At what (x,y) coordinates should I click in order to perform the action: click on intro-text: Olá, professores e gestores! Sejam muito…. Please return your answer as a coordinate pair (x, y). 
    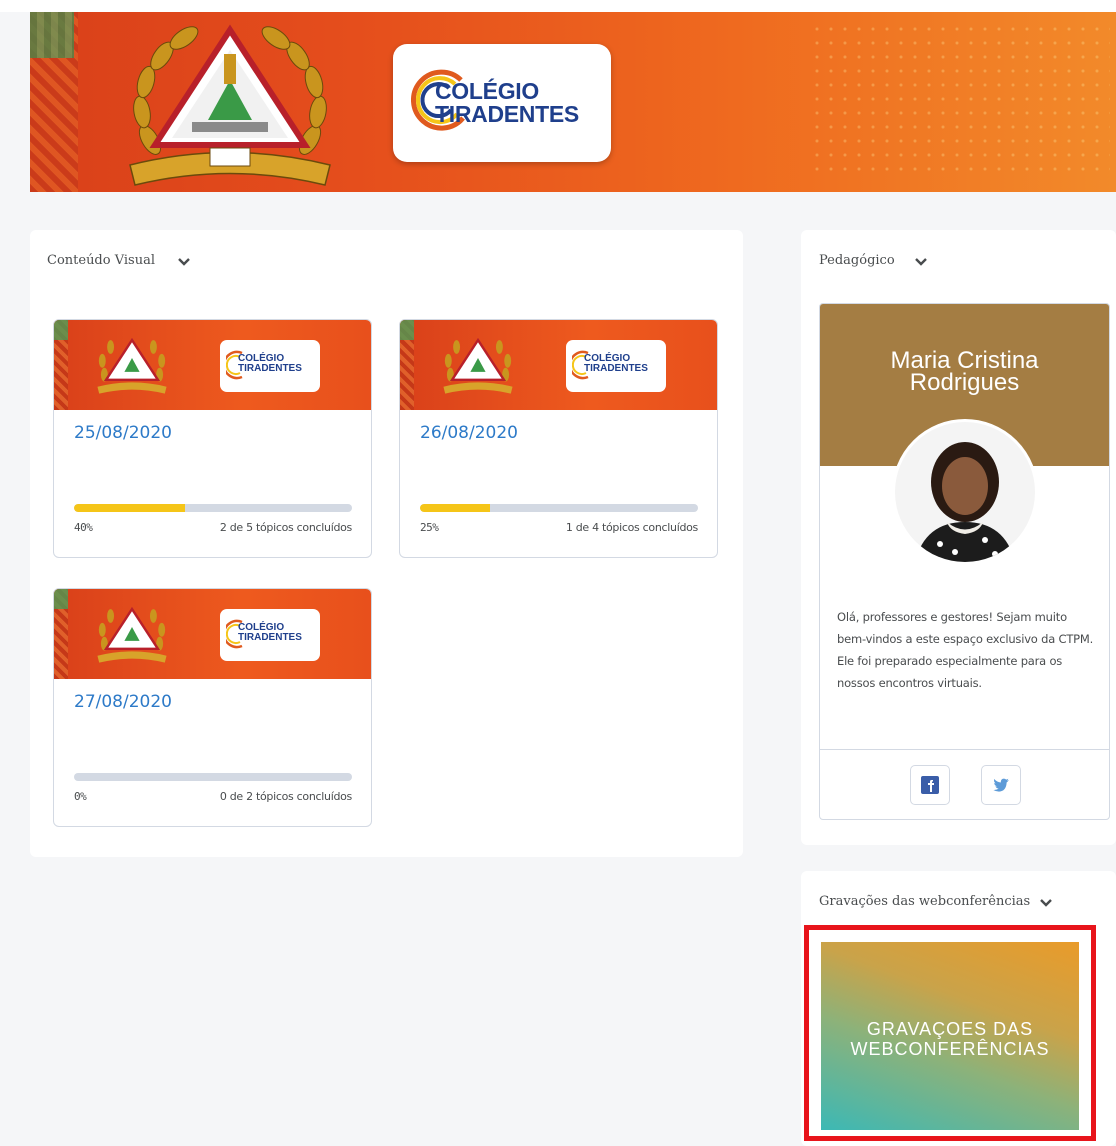
    Looking at the image, I should click on (965, 650).